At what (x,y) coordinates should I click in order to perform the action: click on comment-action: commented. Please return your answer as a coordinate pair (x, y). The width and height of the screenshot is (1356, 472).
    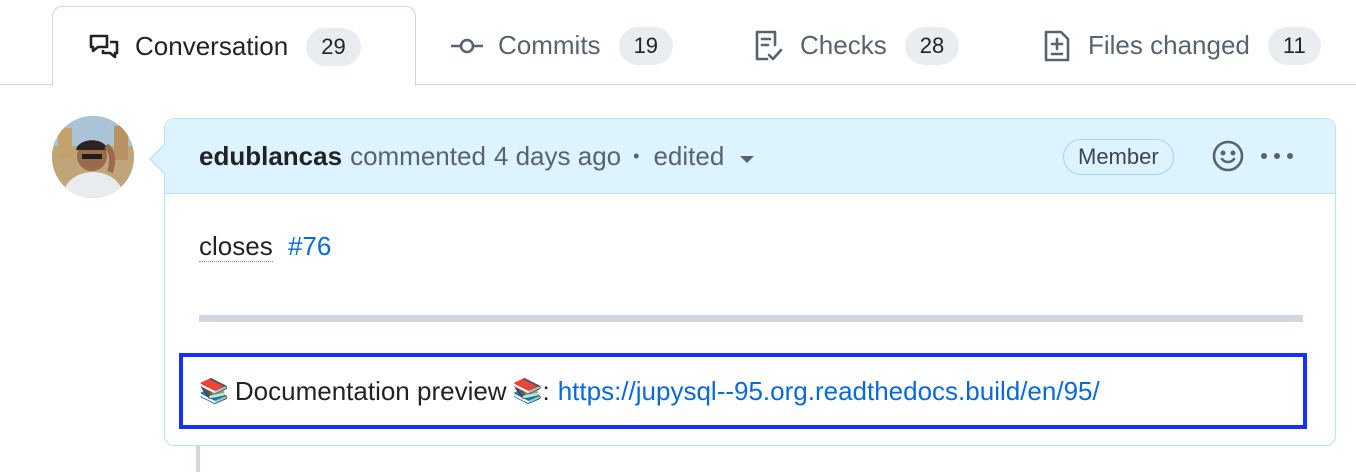
    Looking at the image, I should click on (418, 156).